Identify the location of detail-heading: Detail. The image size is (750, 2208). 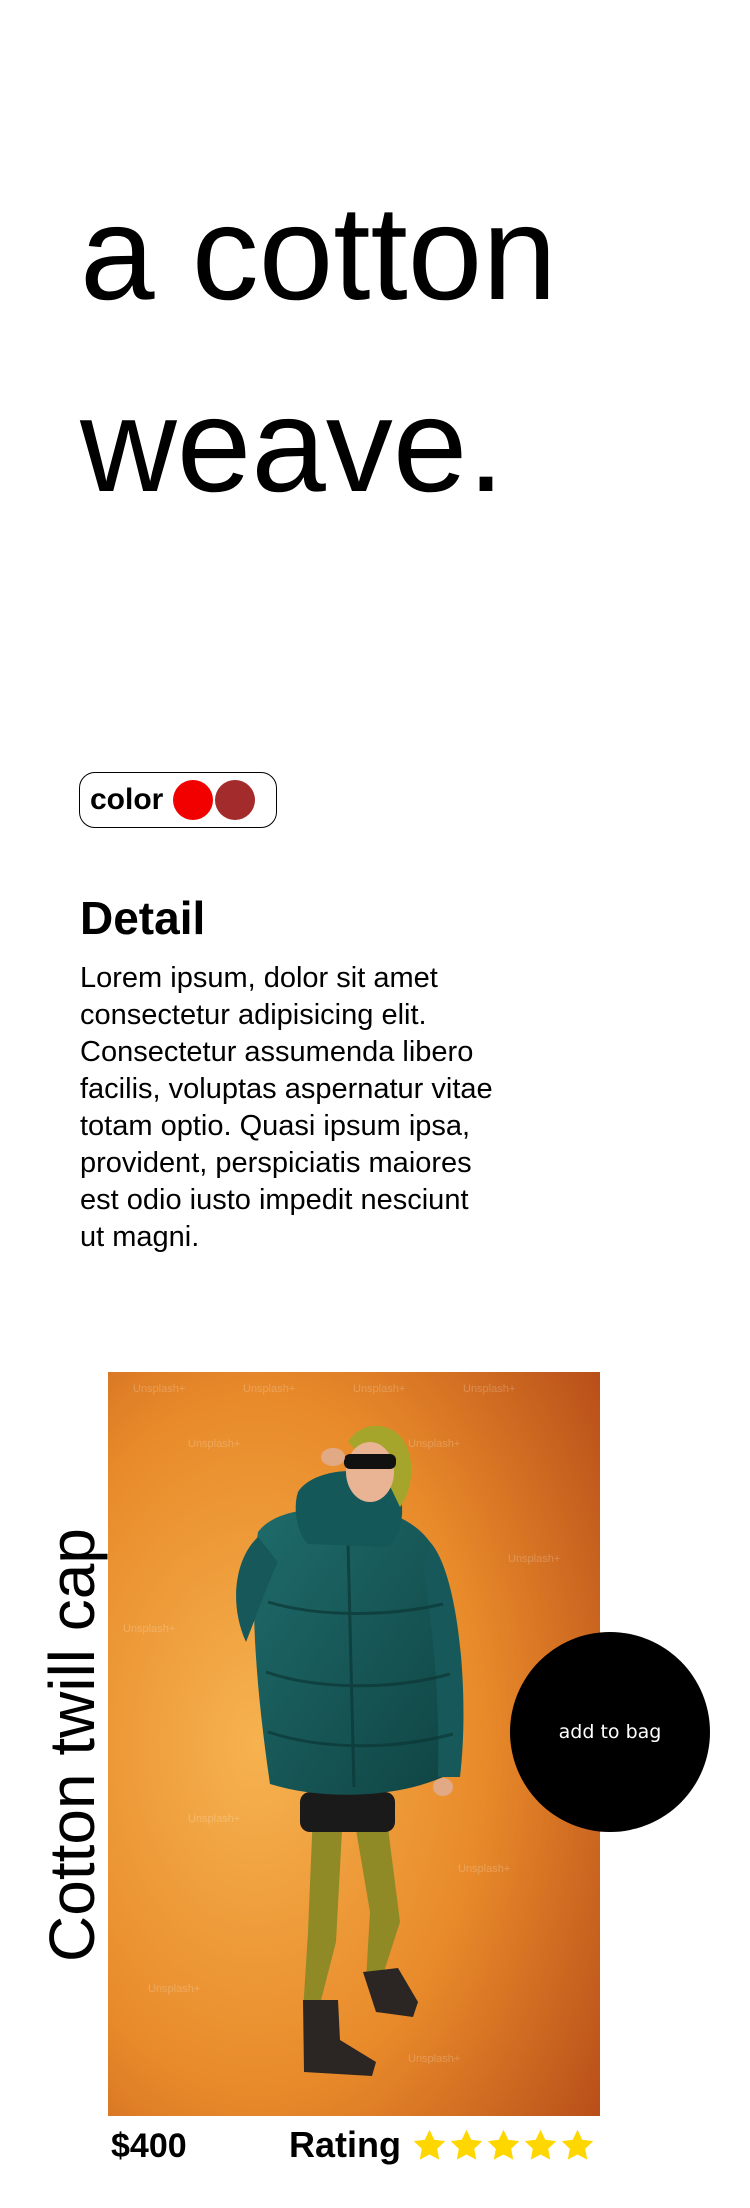
(143, 918).